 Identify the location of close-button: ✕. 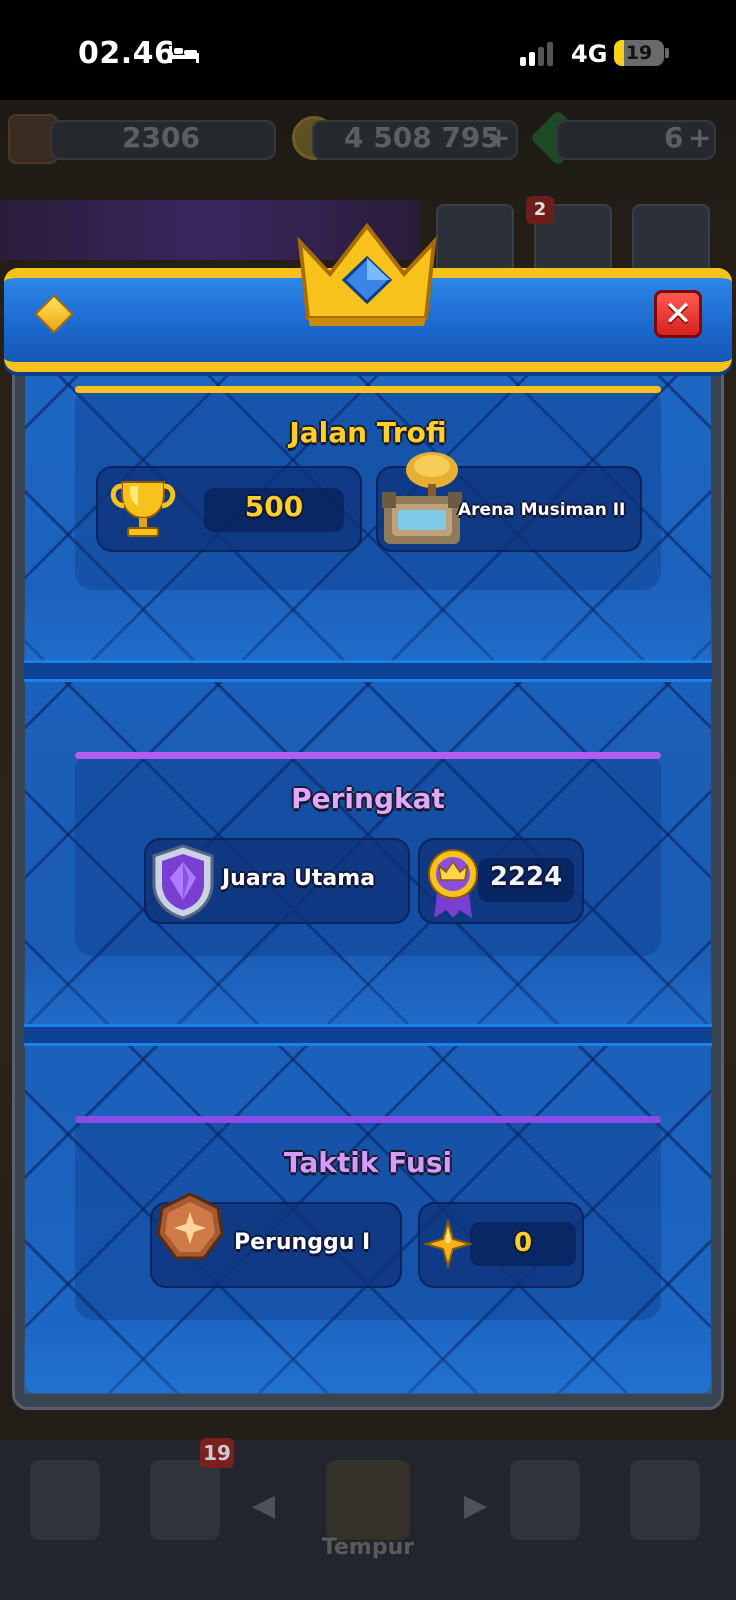
(678, 314).